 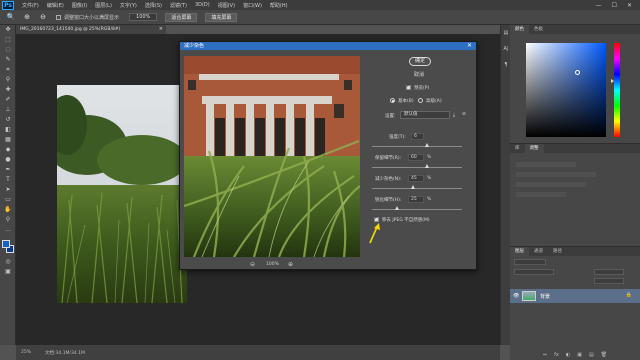 What do you see at coordinates (202, 5) in the screenshot?
I see `menu-3d: 3D(D)` at bounding box center [202, 5].